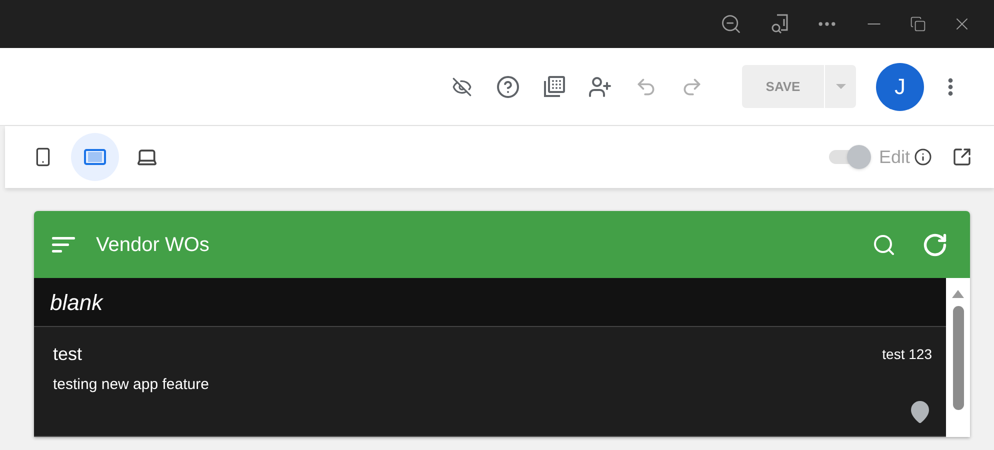 Image resolution: width=994 pixels, height=450 pixels. I want to click on map-pin-icon, so click(920, 412).